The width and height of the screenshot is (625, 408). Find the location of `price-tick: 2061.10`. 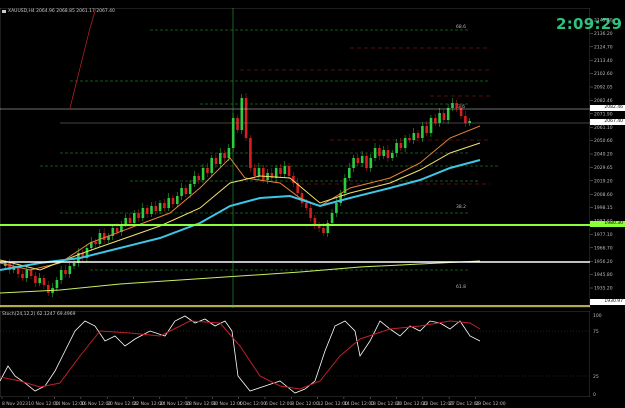

price-tick: 2061.10 is located at coordinates (603, 128).